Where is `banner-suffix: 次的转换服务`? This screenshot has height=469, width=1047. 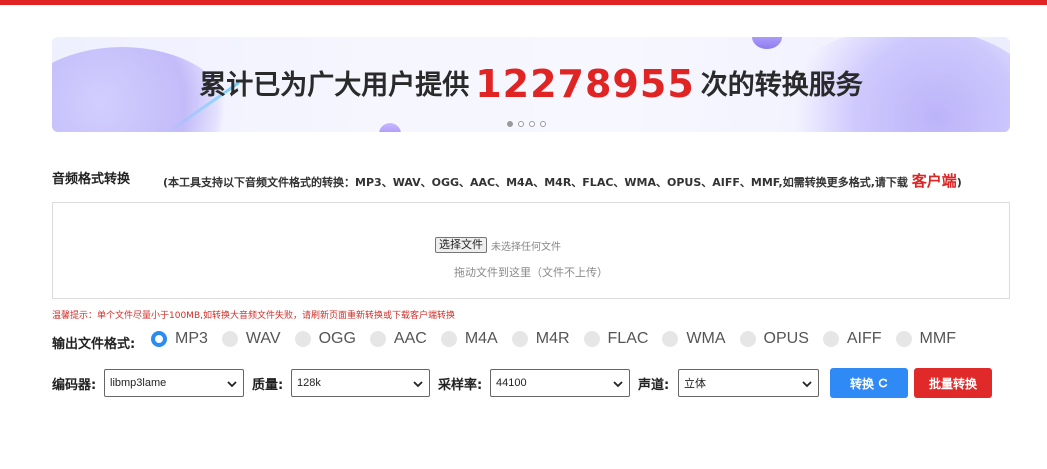 banner-suffix: 次的转换服务 is located at coordinates (781, 85).